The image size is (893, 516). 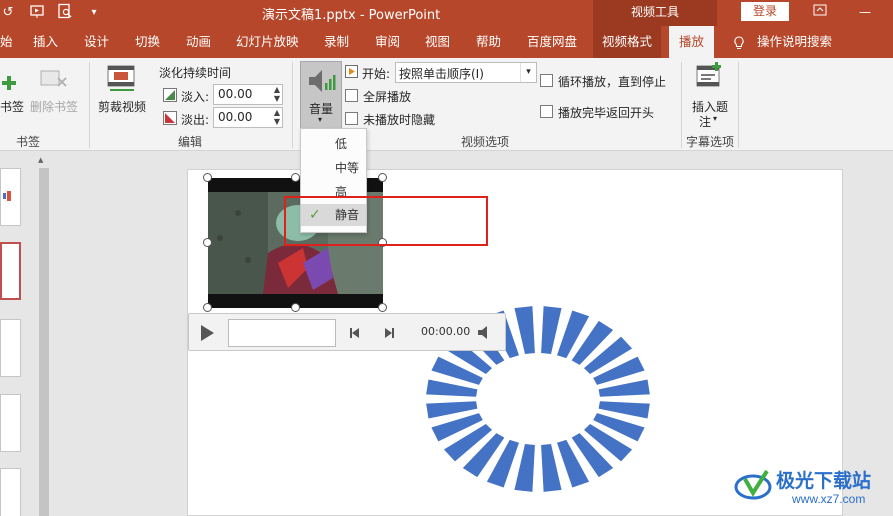 What do you see at coordinates (9, 13) in the screenshot?
I see `undo-icon: ↺` at bounding box center [9, 13].